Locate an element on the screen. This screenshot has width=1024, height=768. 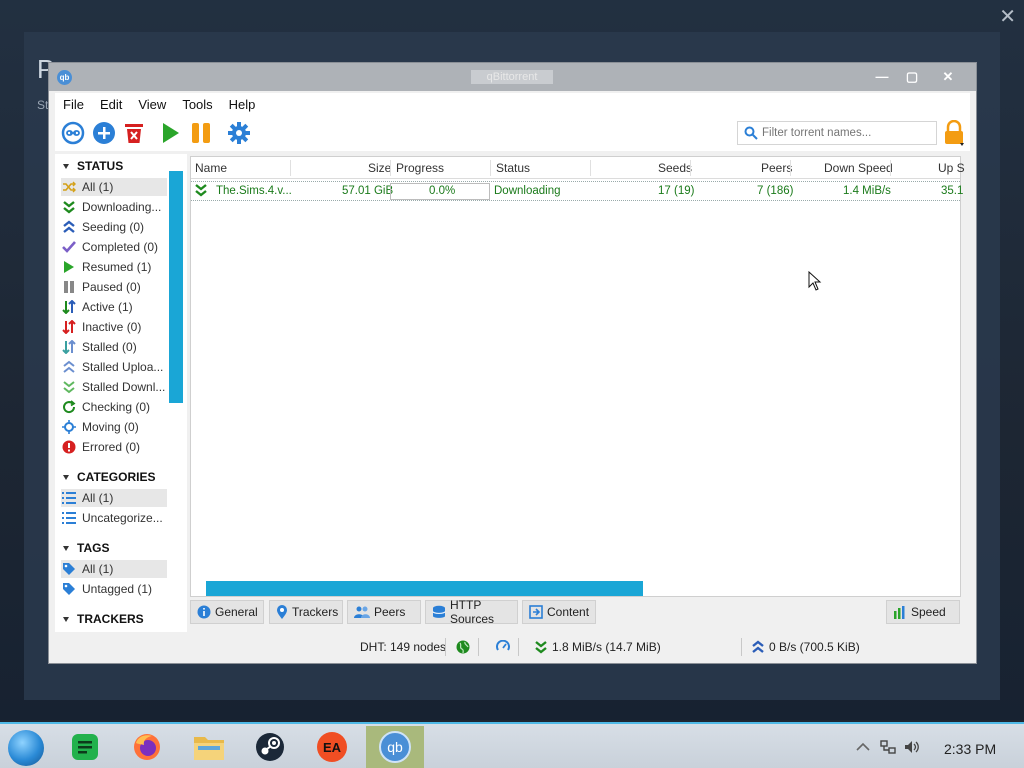
tag-item-untagged: Untagged (1) is located at coordinates (114, 589).